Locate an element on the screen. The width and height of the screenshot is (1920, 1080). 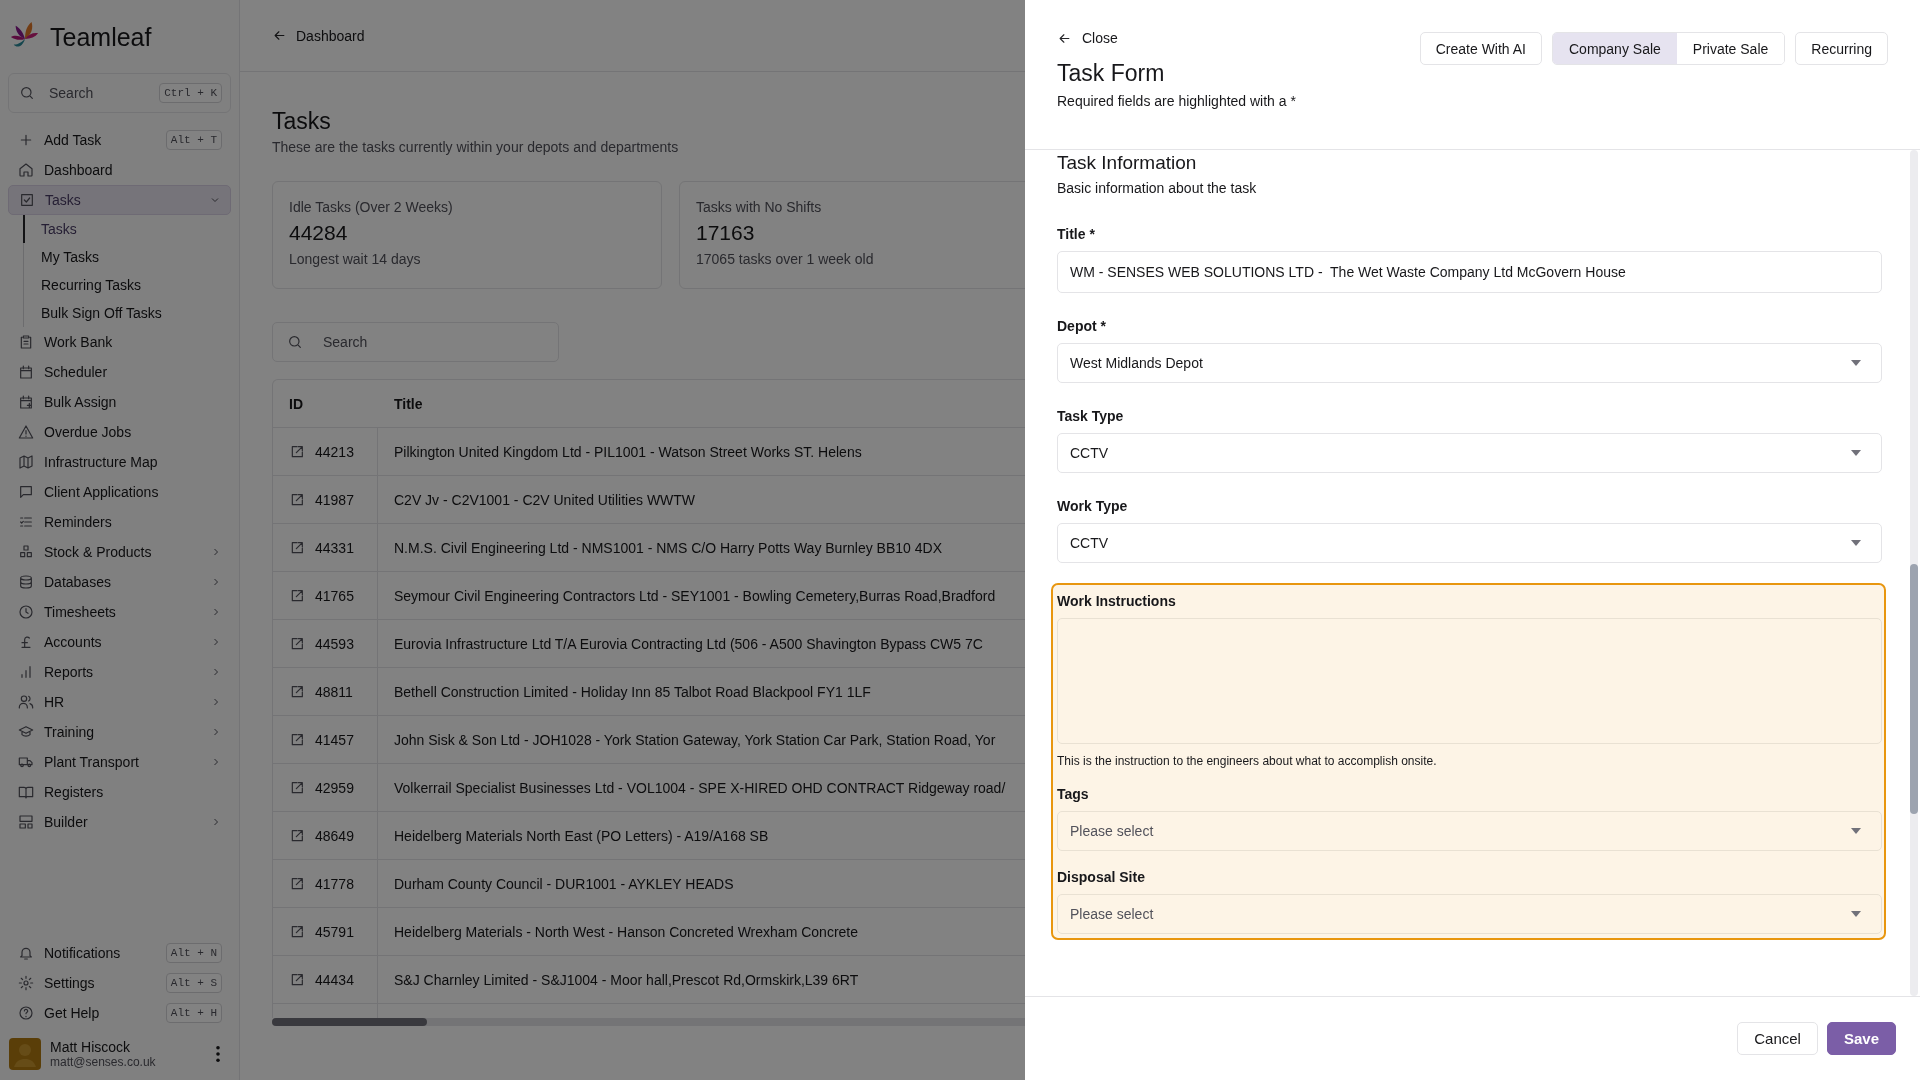
search-field: Search is located at coordinates (415, 342).